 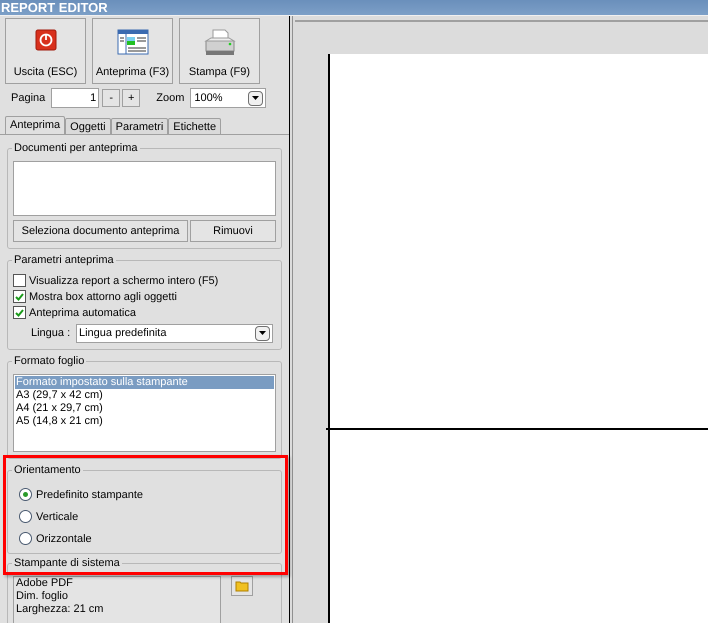 What do you see at coordinates (228, 98) in the screenshot?
I see `zoom-dropdown: 100%` at bounding box center [228, 98].